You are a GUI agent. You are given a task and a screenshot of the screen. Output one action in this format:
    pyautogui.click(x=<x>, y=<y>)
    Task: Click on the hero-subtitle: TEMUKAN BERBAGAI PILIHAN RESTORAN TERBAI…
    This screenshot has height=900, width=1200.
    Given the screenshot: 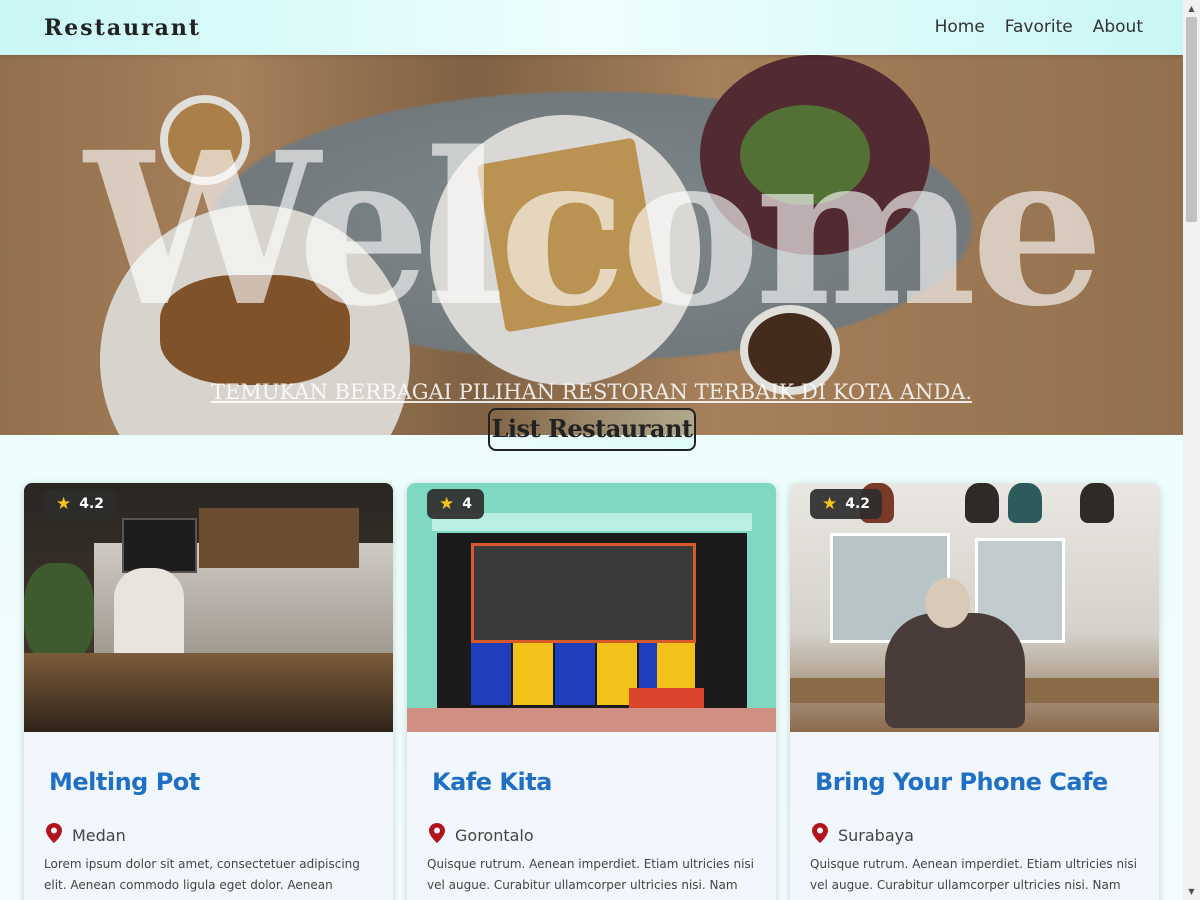 What is the action you would take?
    pyautogui.click(x=591, y=392)
    